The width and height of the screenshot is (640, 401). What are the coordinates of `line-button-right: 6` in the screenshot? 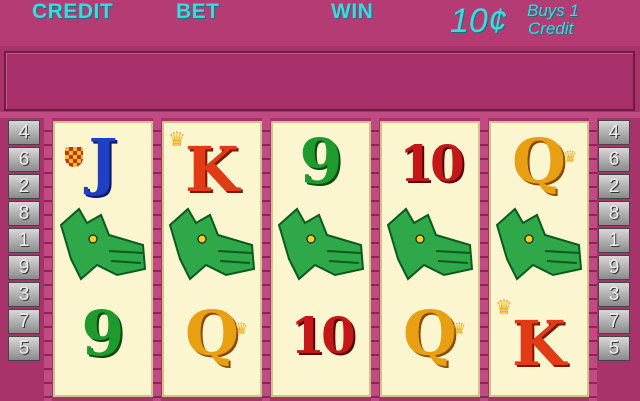 It's located at (614, 159).